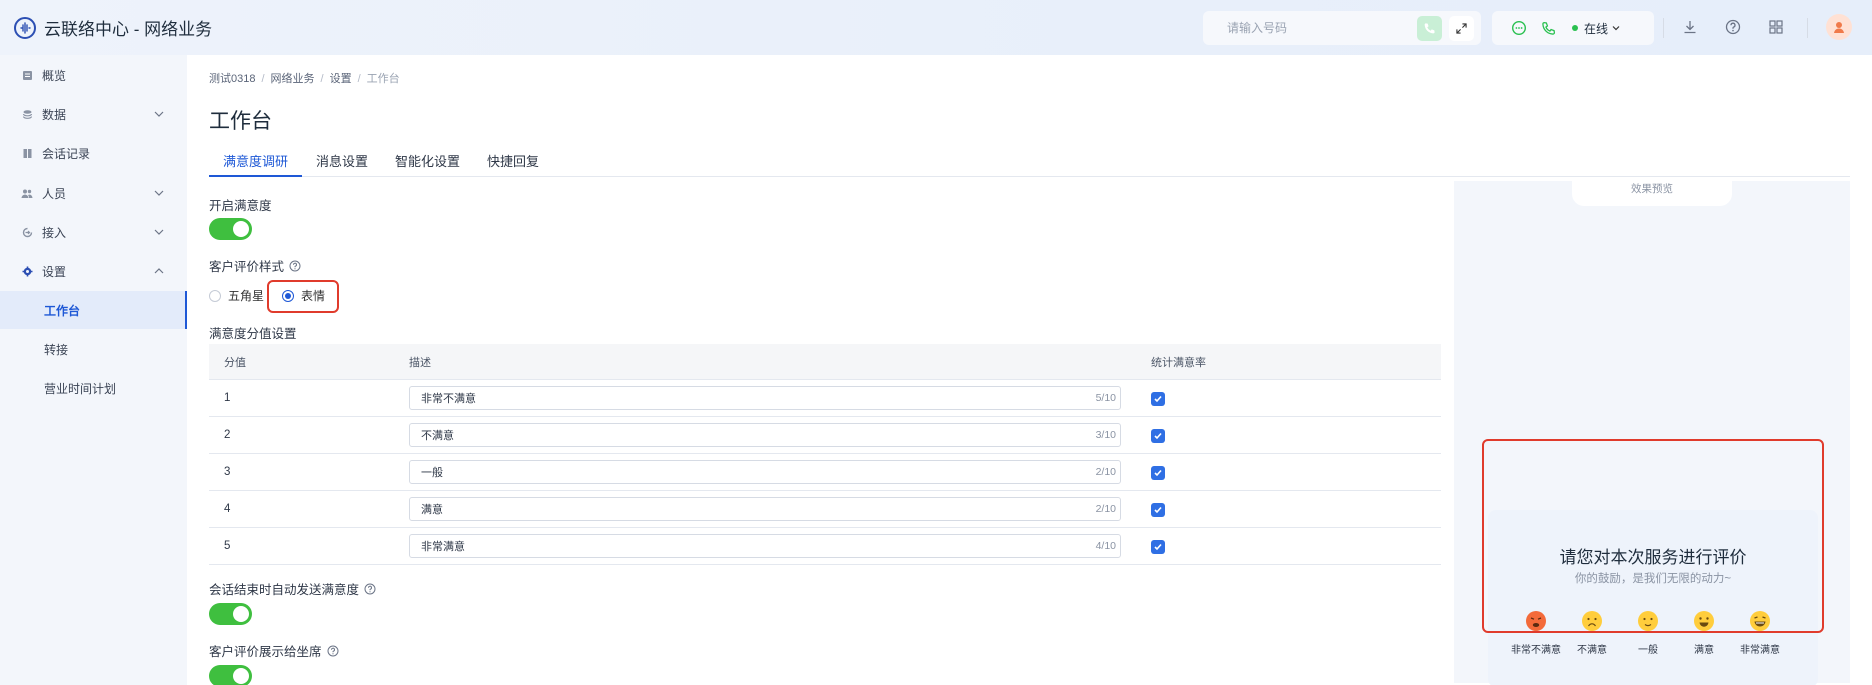 This screenshot has height=685, width=1872. I want to click on download-icon, so click(1690, 27).